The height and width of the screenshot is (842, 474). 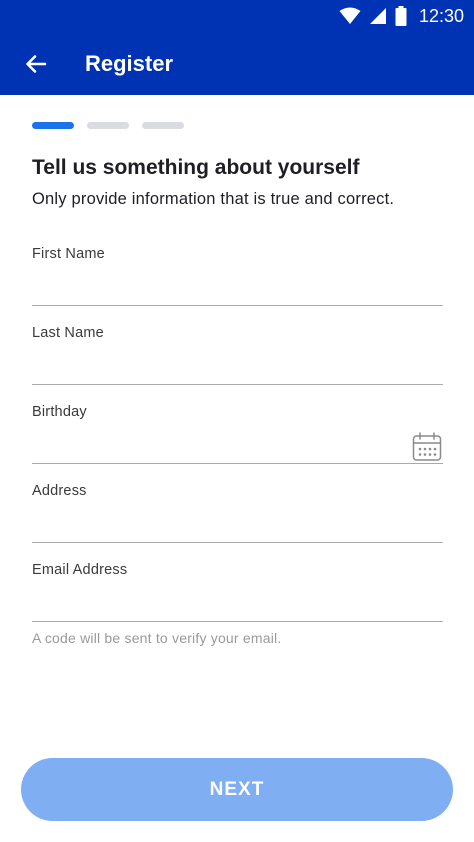 I want to click on status-time: 12:30, so click(x=441, y=15).